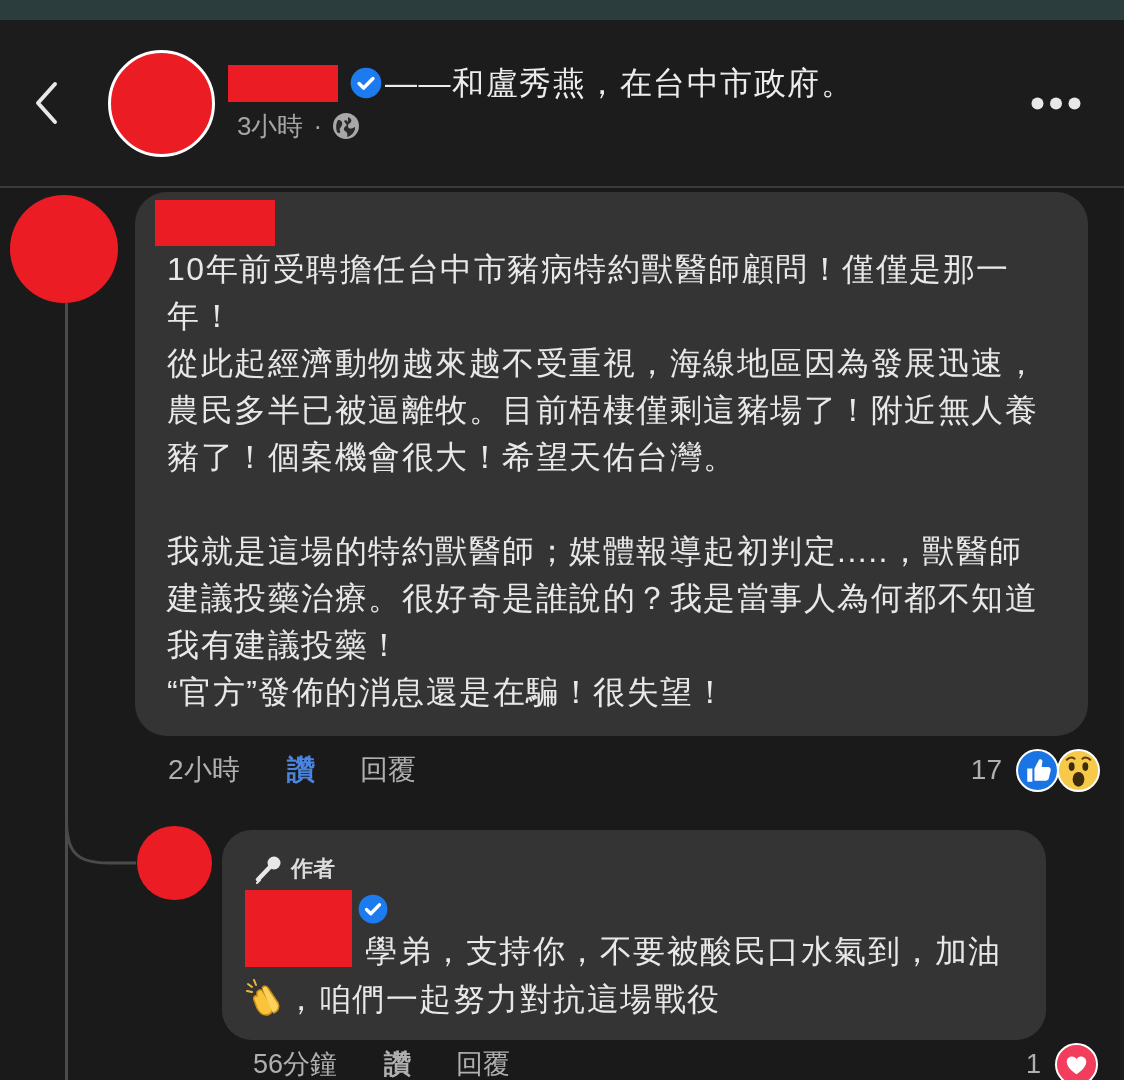 This screenshot has height=1080, width=1124. Describe the element at coordinates (589, 293) in the screenshot. I see `comment-text: 10年前受聘擔任台中市豬病特約獸醫師顧問！僅僅是那一年！` at that location.